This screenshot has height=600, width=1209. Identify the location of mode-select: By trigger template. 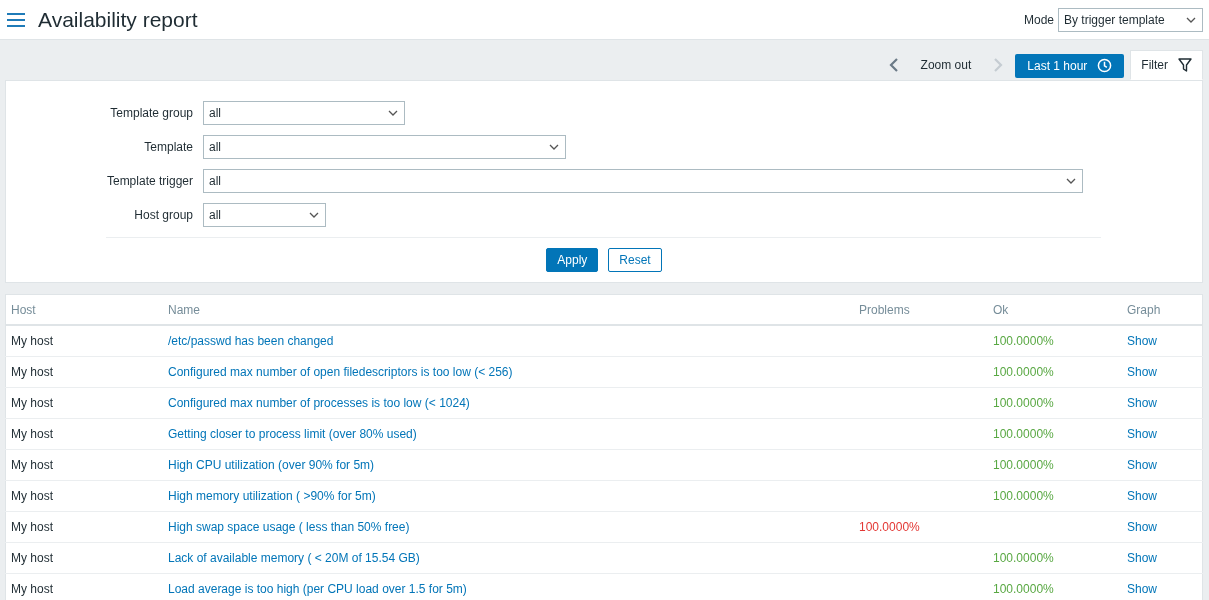
(1130, 19).